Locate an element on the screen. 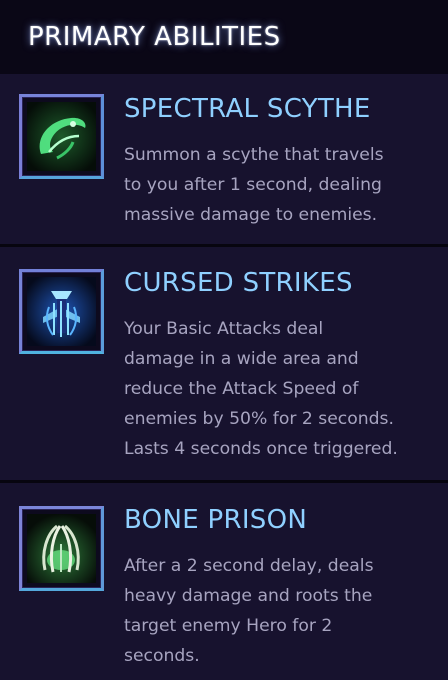 The height and width of the screenshot is (680, 448). description-line: seconds. is located at coordinates (162, 656).